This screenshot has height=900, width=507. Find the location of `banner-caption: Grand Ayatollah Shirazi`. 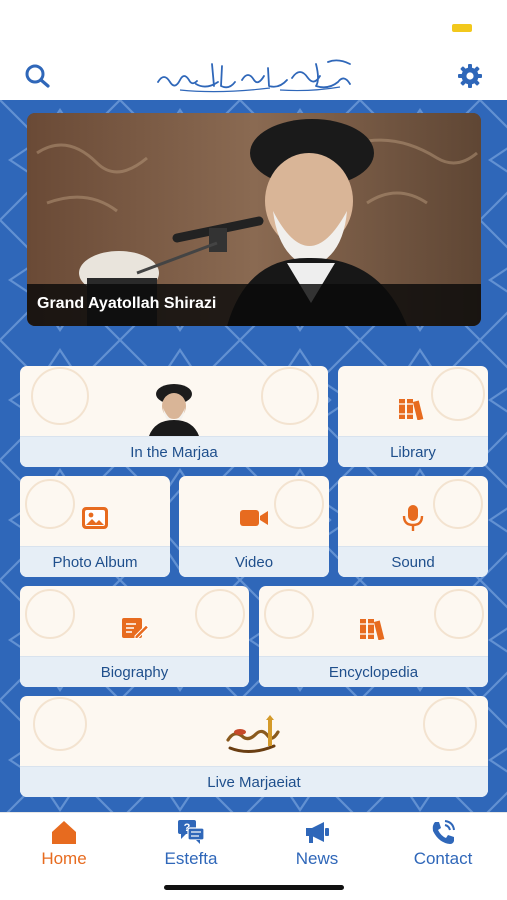

banner-caption: Grand Ayatollah Shirazi is located at coordinates (254, 305).